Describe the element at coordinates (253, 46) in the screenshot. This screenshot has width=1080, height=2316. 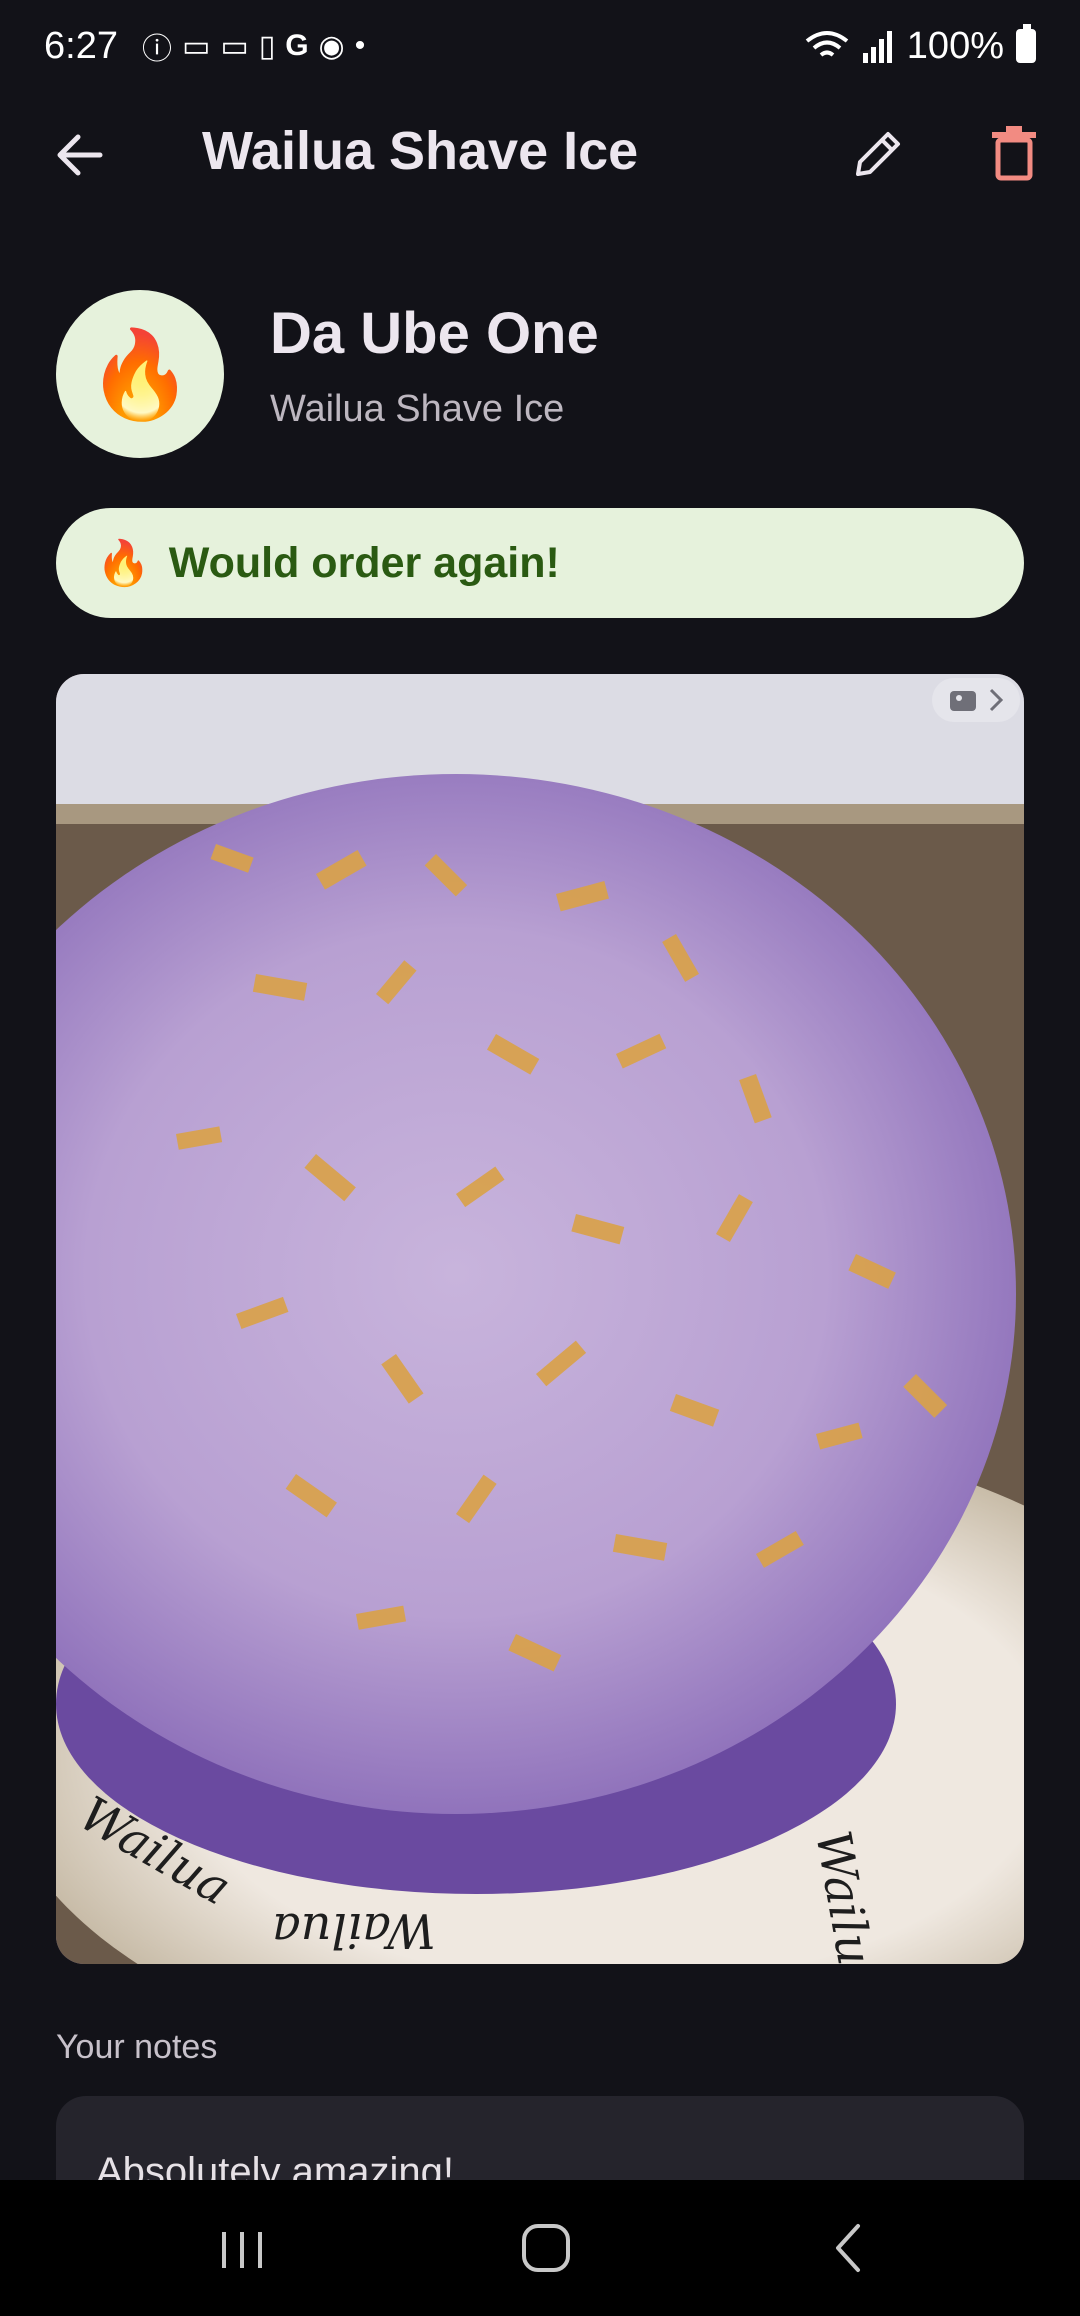
I see `status-notification-icons: ⓘ ▭ ▭ ▯ G ◉ •` at that location.